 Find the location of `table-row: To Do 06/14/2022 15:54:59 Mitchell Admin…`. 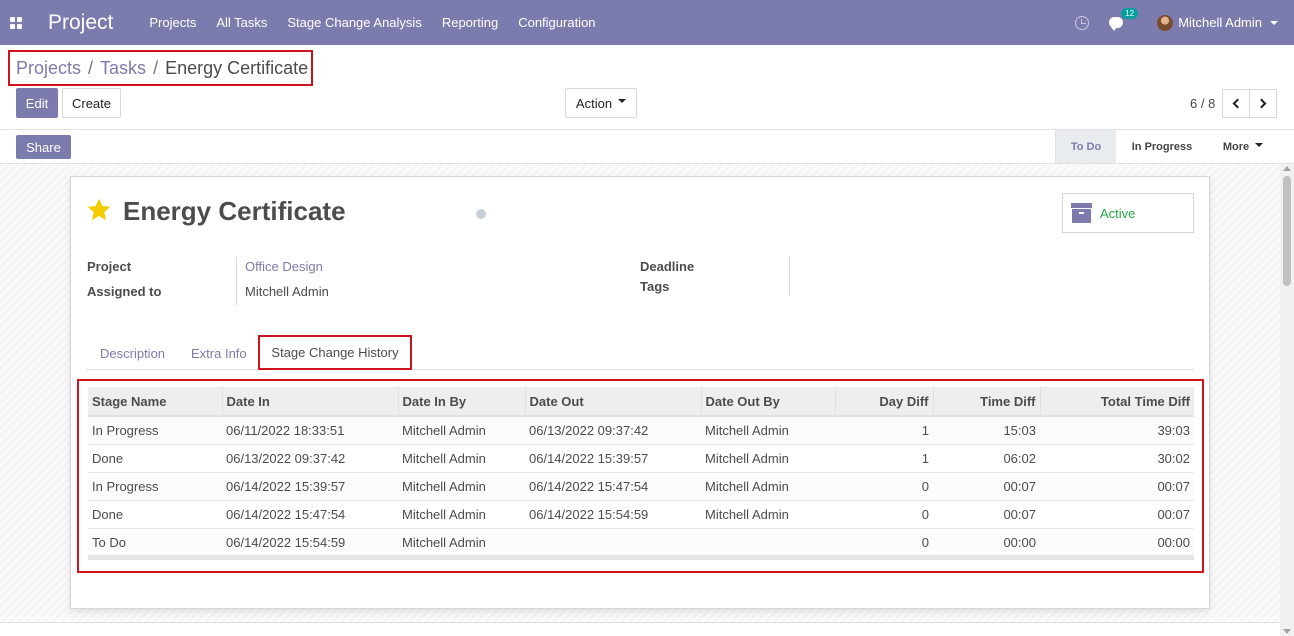

table-row: To Do 06/14/2022 15:54:59 Mitchell Admin… is located at coordinates (641, 541).